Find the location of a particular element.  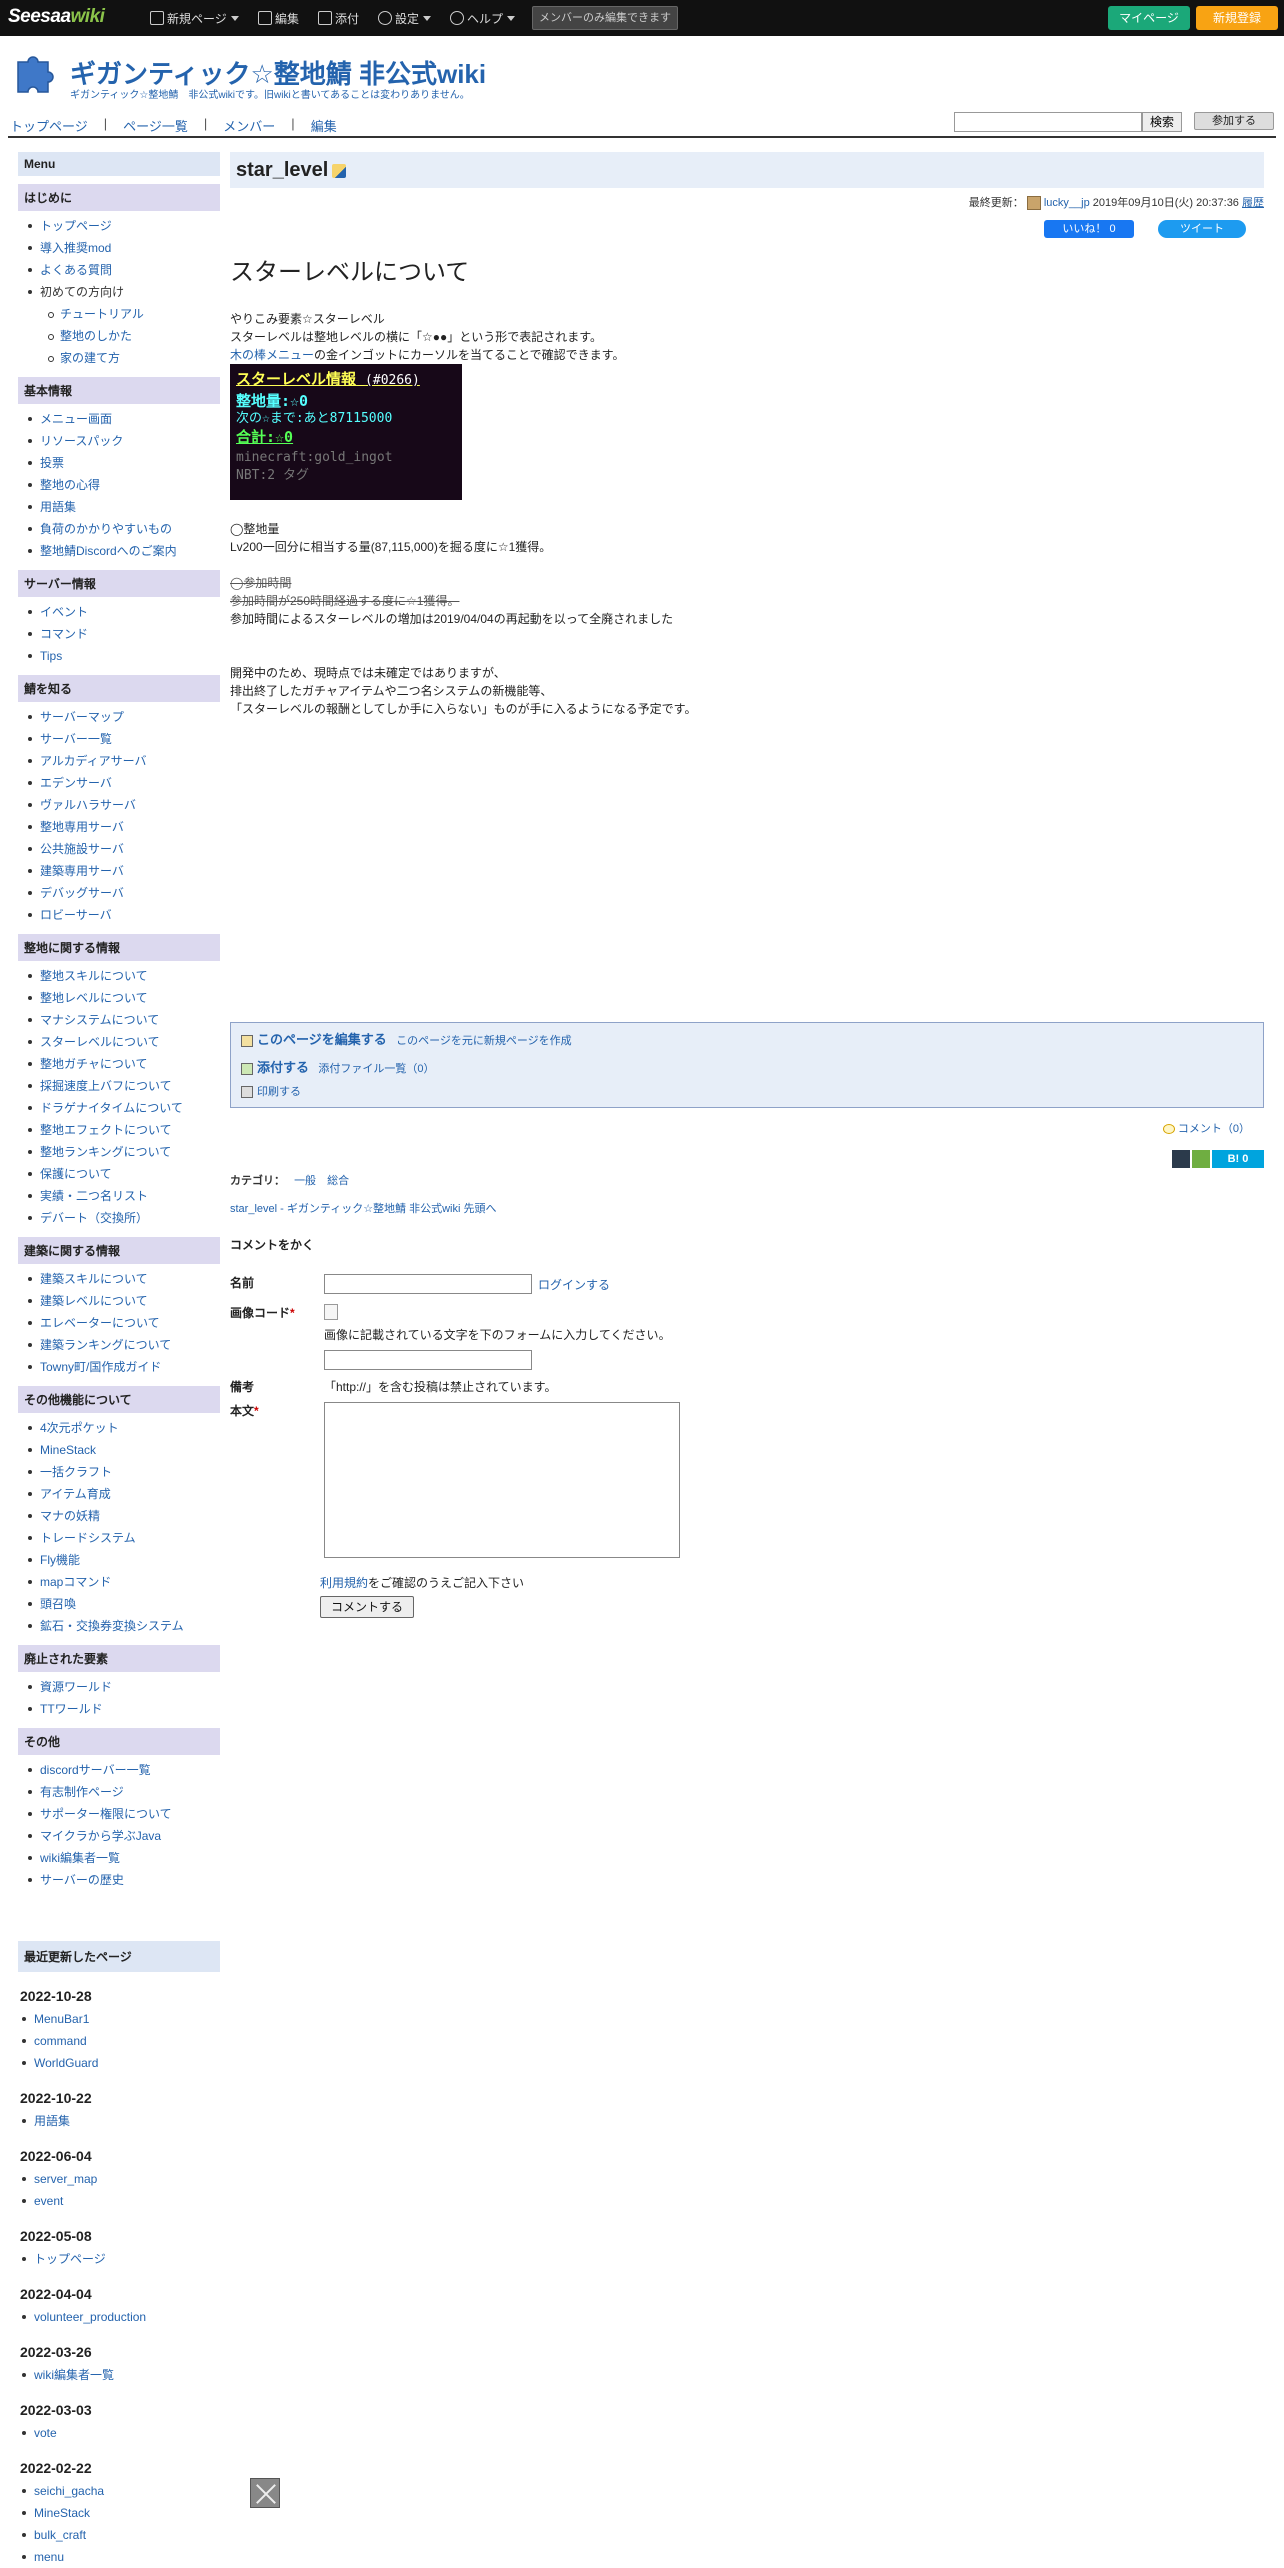

sidebar-item-label: メニュー画面 is located at coordinates (76, 419).